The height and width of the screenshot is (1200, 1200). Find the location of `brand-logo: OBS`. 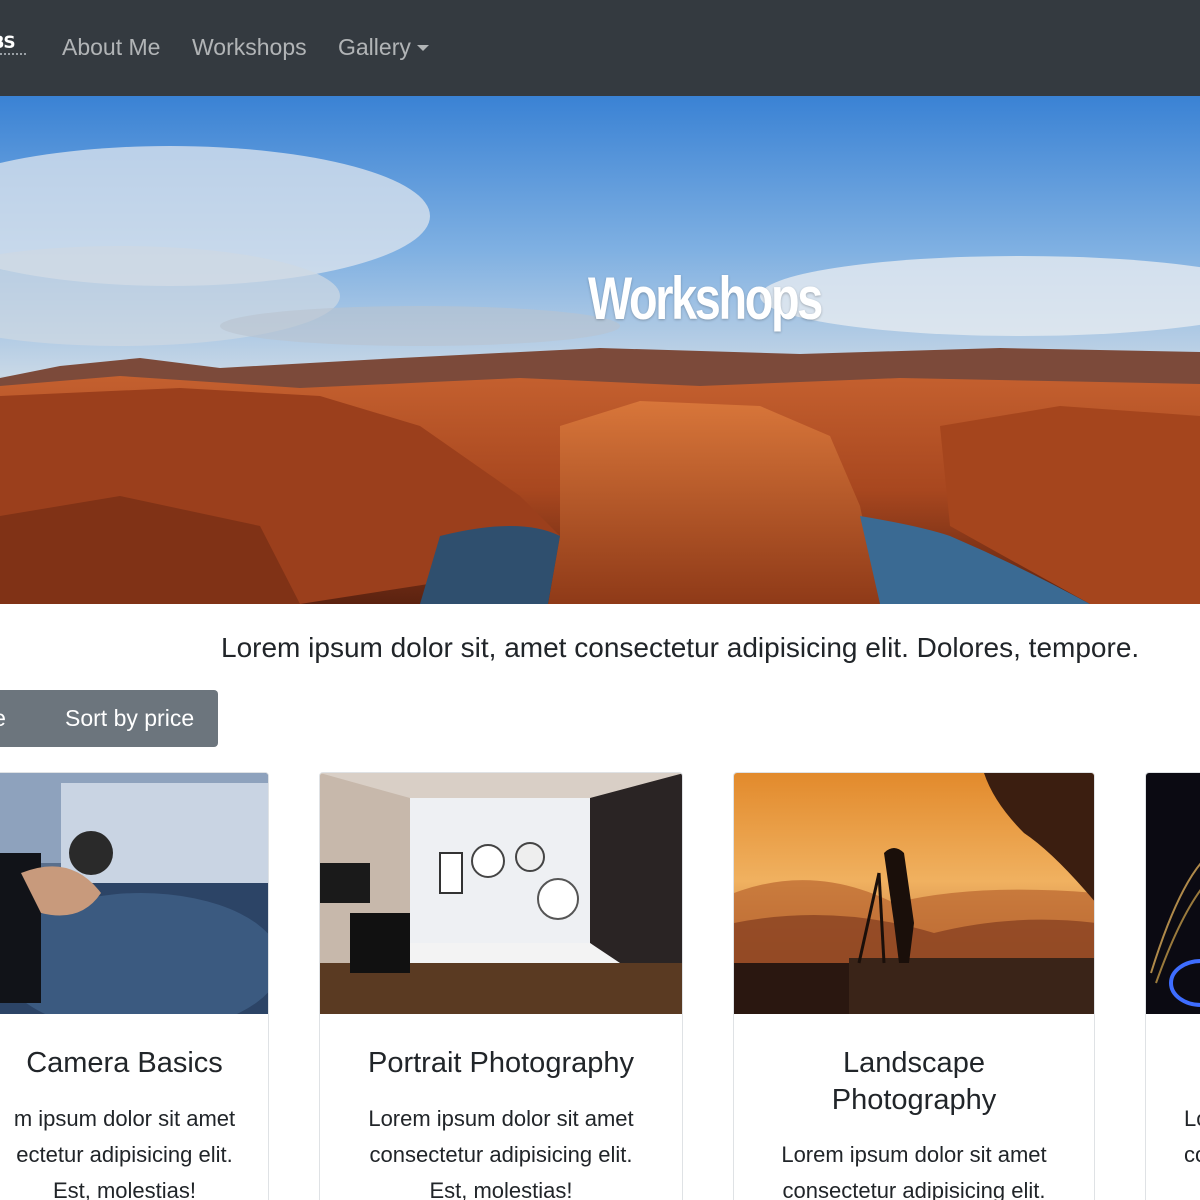

brand-logo: OBS is located at coordinates (15, 48).